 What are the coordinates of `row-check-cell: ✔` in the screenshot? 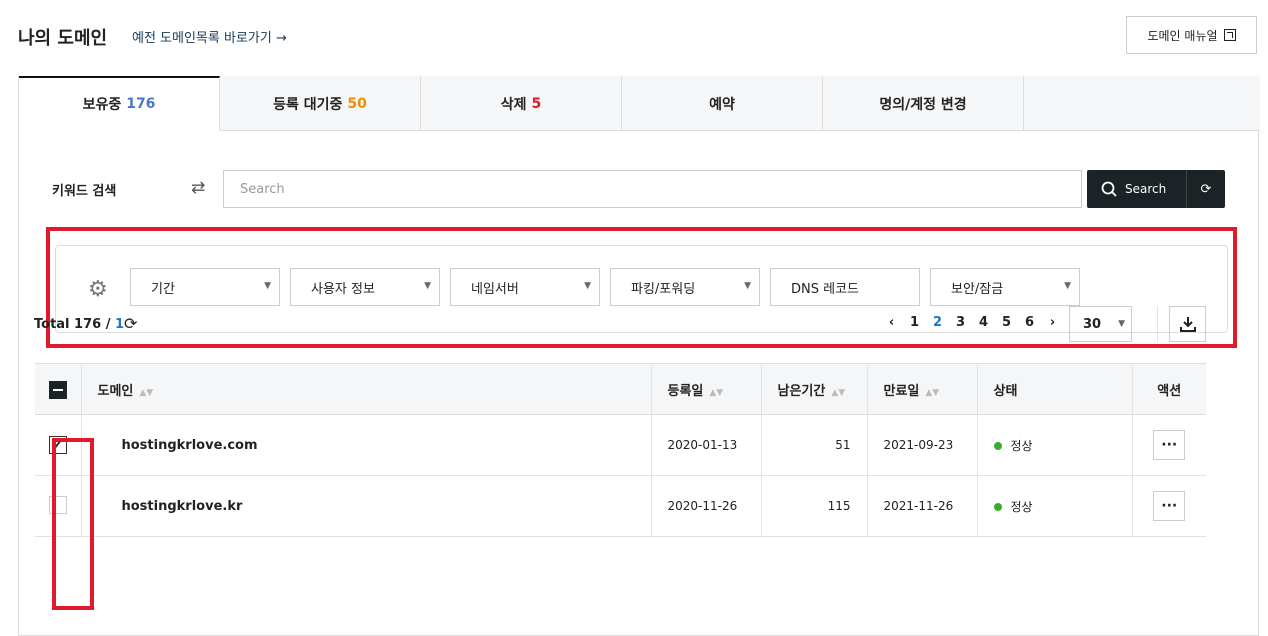 It's located at (58, 445).